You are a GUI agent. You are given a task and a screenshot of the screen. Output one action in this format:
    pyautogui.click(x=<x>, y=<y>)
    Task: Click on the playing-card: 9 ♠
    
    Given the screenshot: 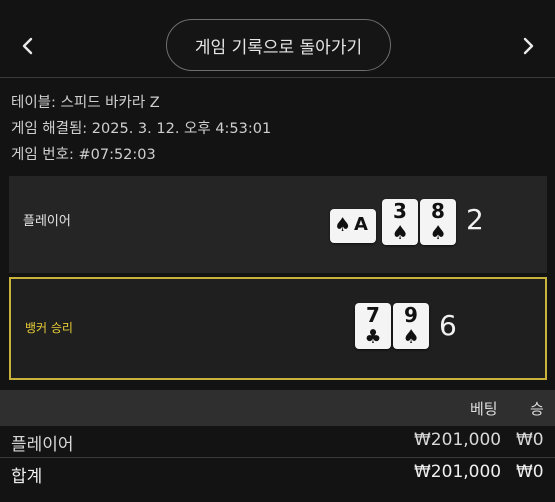 What is the action you would take?
    pyautogui.click(x=411, y=326)
    